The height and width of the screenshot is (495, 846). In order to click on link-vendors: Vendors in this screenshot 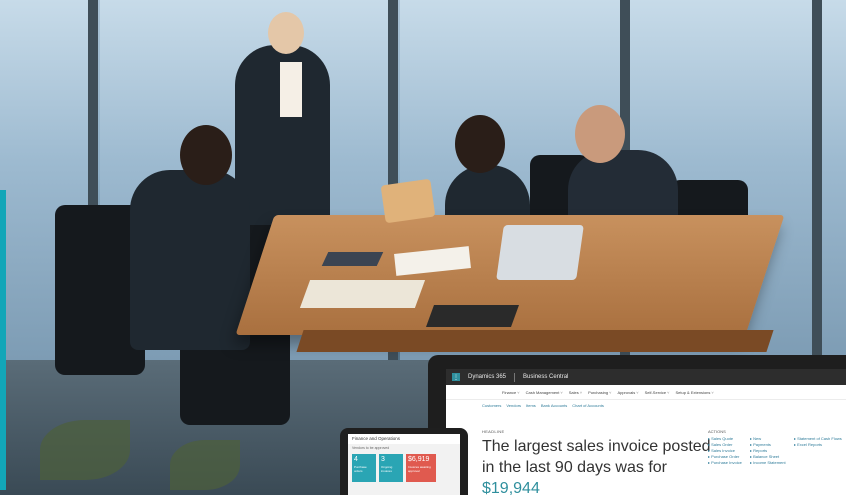, I will do `click(513, 405)`.